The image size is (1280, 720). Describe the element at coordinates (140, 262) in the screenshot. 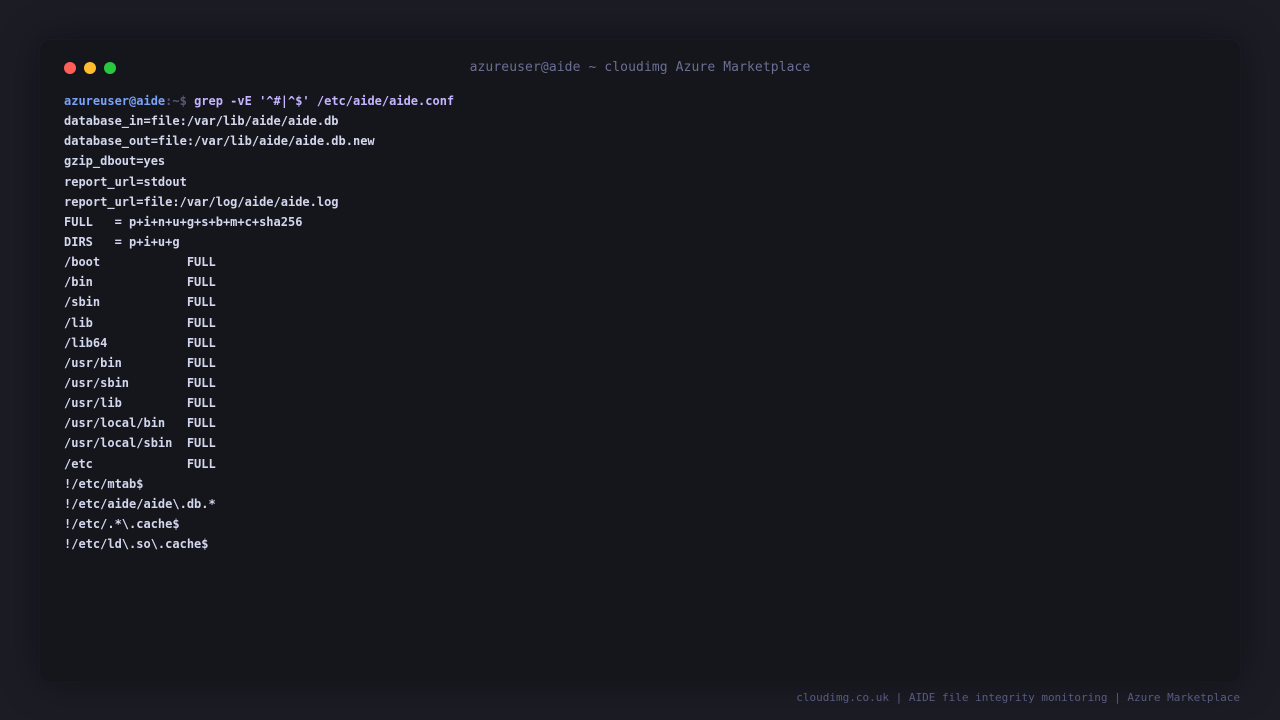

I see `output-line: /boot FULL` at that location.